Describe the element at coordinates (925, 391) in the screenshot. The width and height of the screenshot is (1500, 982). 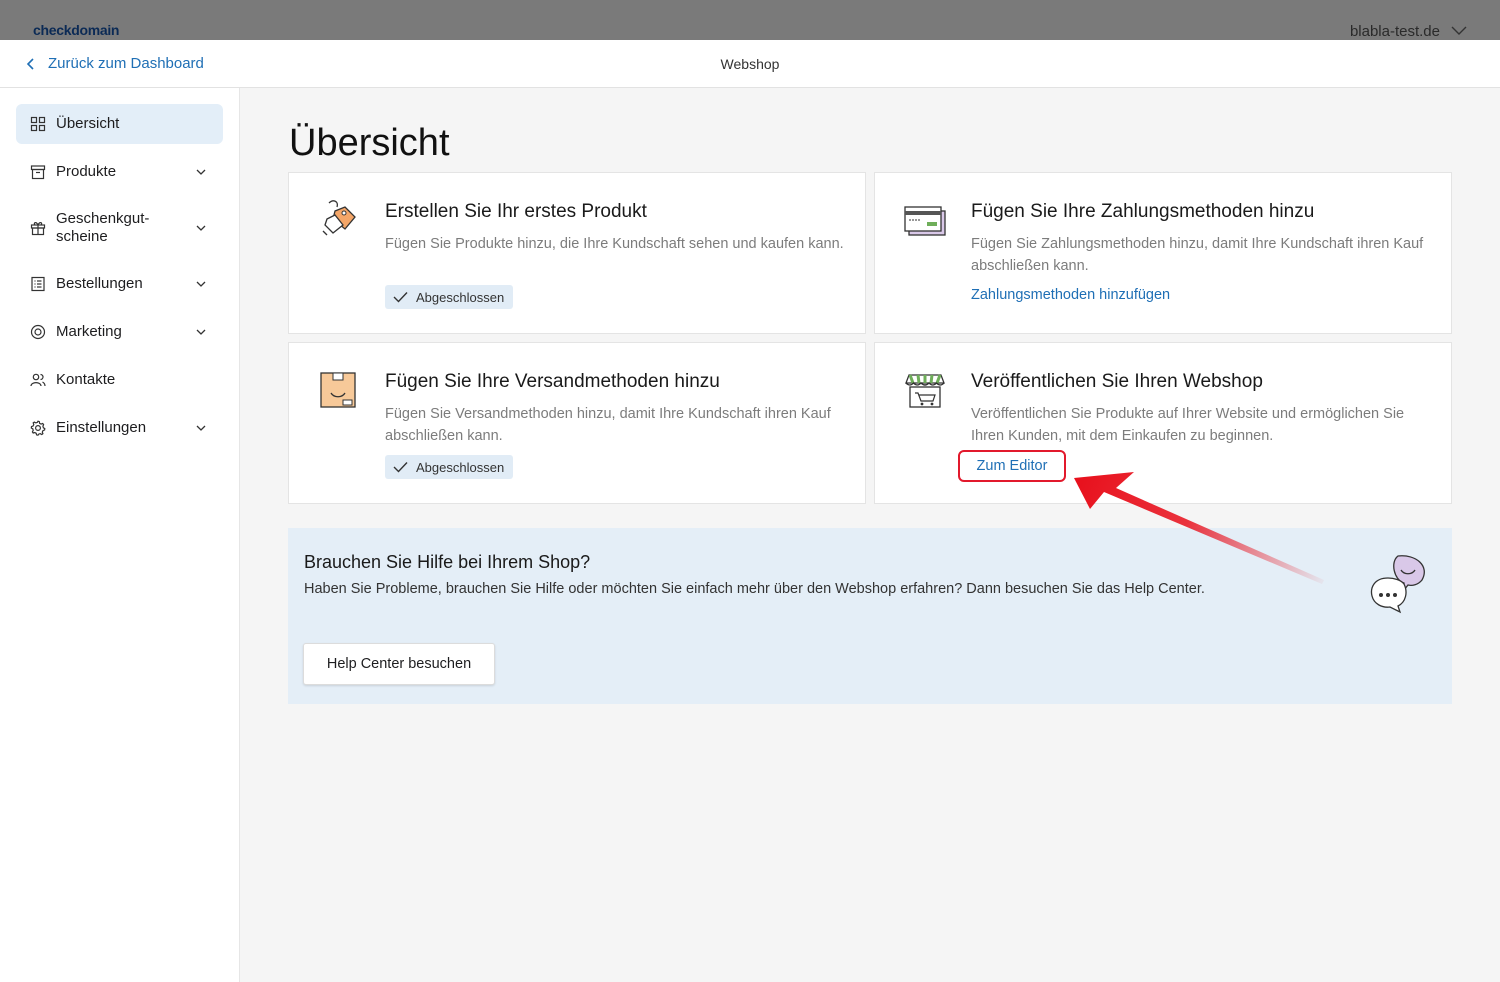
I see `storefront-icon` at that location.